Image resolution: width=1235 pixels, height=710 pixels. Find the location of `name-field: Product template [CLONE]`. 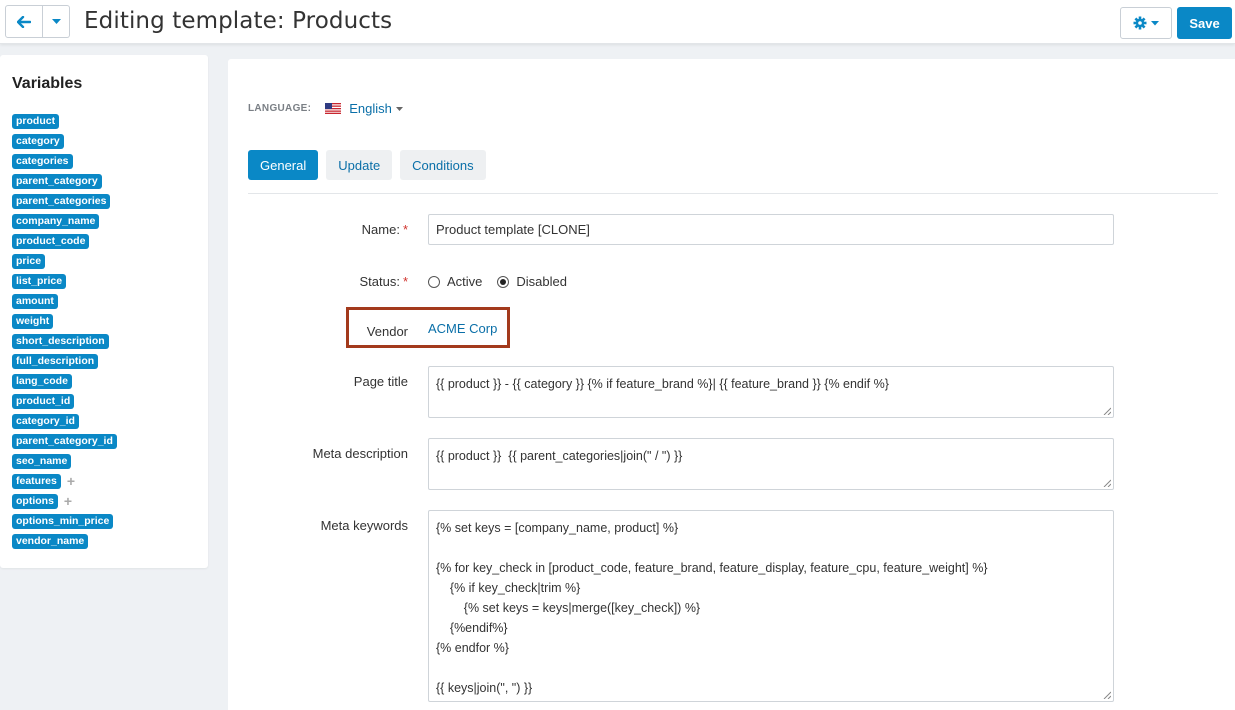

name-field: Product template [CLONE] is located at coordinates (771, 229).